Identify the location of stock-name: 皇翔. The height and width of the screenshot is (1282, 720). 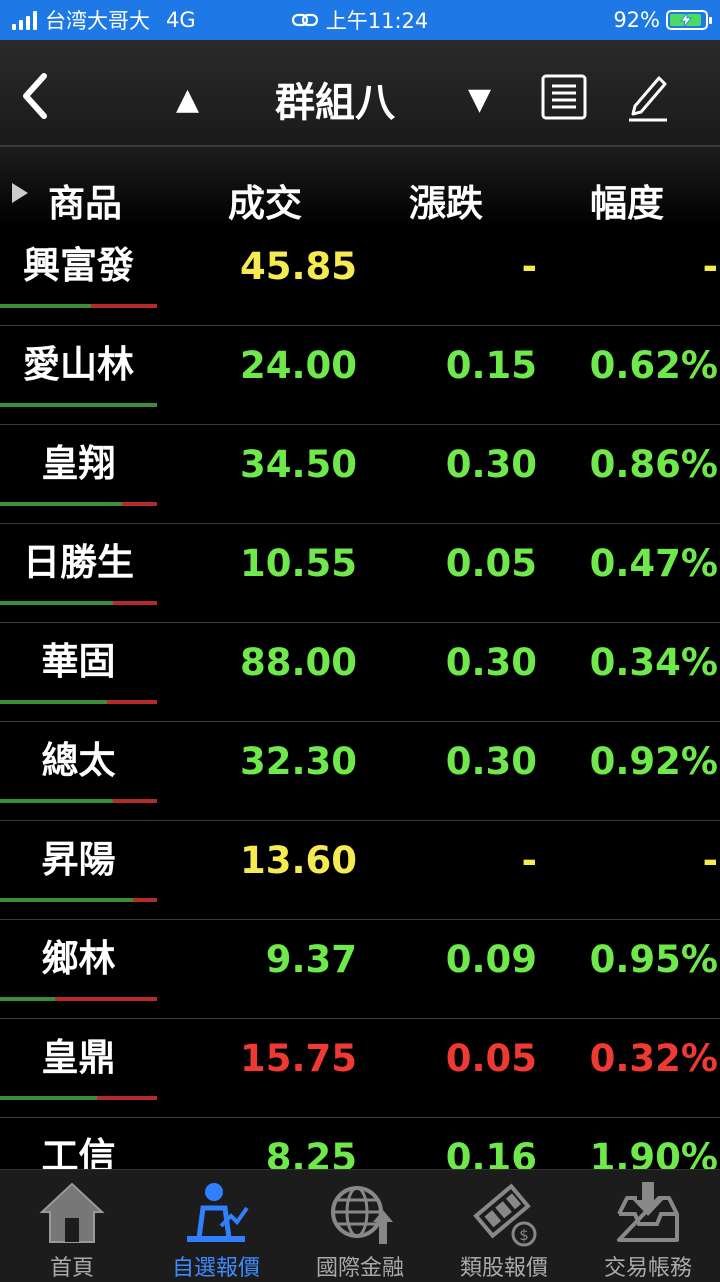
(78, 463).